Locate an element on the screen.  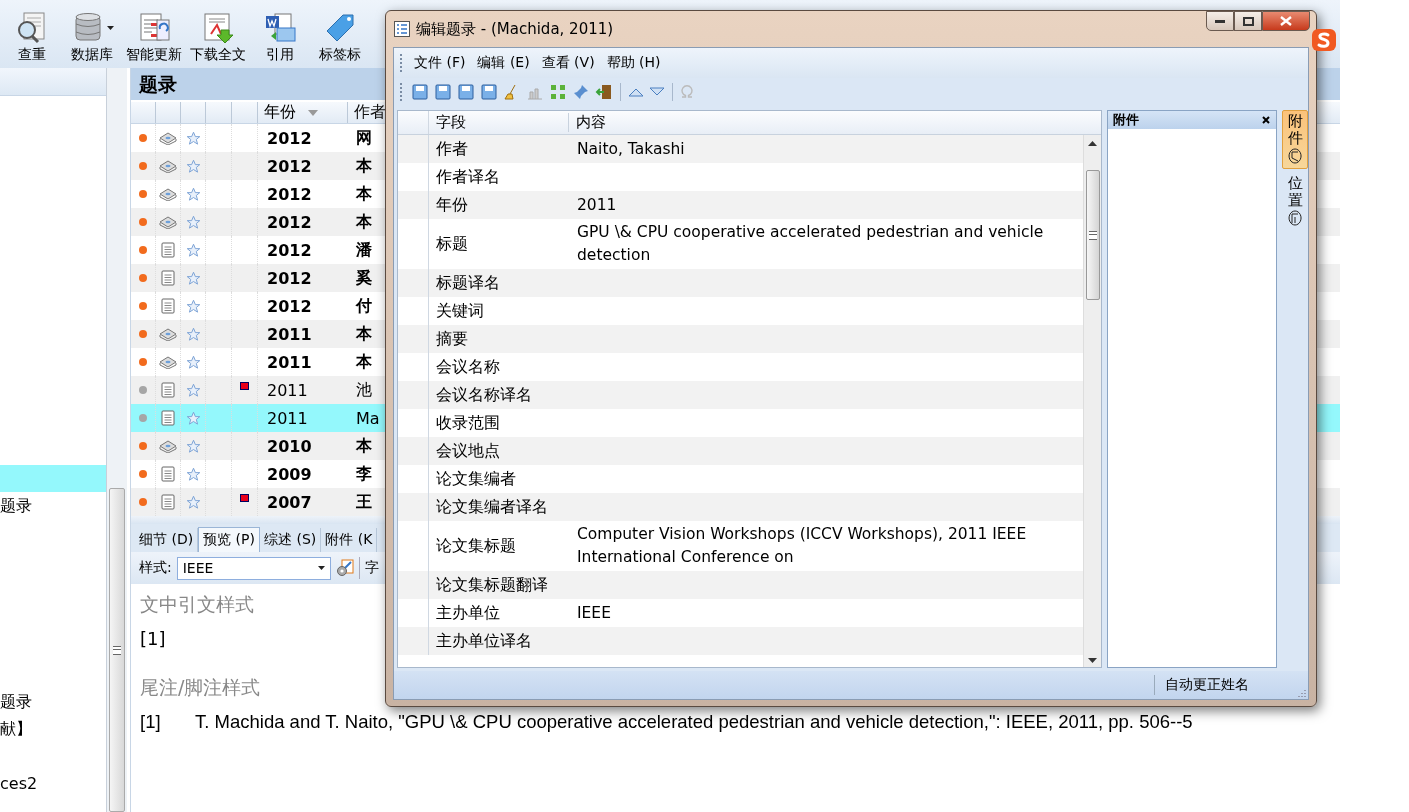
input-method-logo-icon is located at coordinates (1324, 40).